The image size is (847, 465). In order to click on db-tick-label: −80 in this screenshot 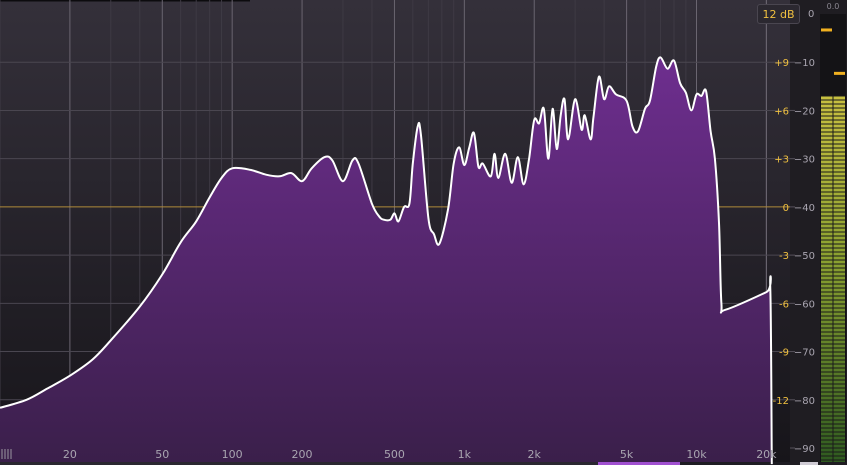, I will do `click(804, 401)`.